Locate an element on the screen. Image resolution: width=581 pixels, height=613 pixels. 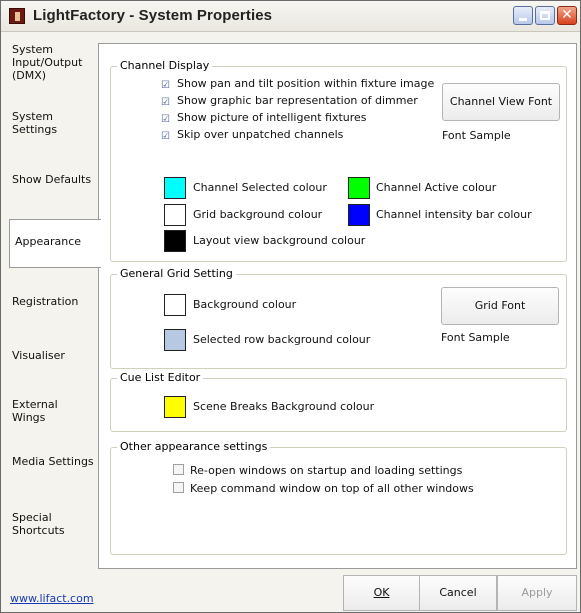
tab-label: Media Settings is located at coordinates (53, 461).